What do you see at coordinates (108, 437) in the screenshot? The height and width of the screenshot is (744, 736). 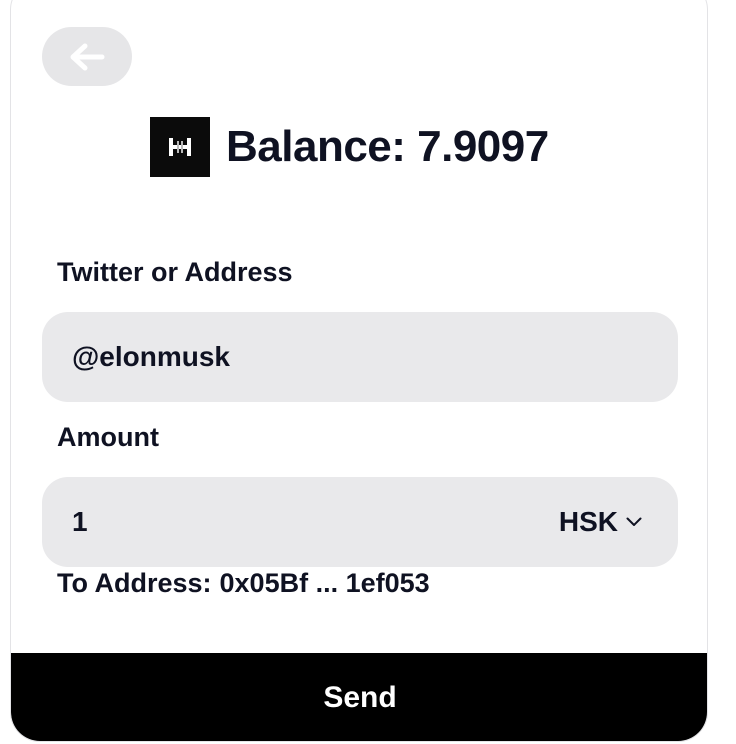 I see `amount-label: Amount` at bounding box center [108, 437].